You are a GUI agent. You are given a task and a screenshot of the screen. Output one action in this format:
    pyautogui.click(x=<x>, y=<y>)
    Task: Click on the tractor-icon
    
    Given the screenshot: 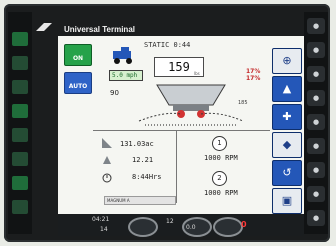 What is the action you would take?
    pyautogui.click(x=122, y=55)
    